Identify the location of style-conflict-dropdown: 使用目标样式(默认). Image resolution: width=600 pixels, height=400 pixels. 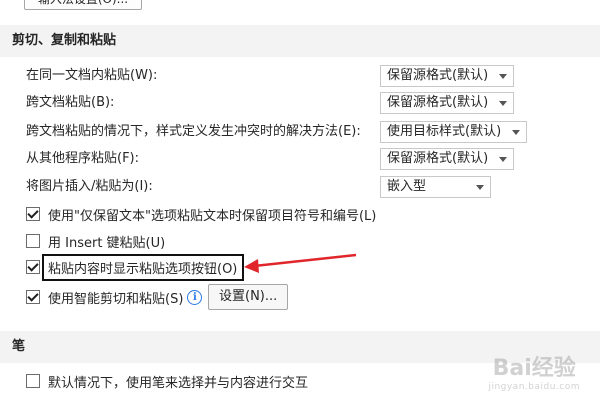
(453, 132).